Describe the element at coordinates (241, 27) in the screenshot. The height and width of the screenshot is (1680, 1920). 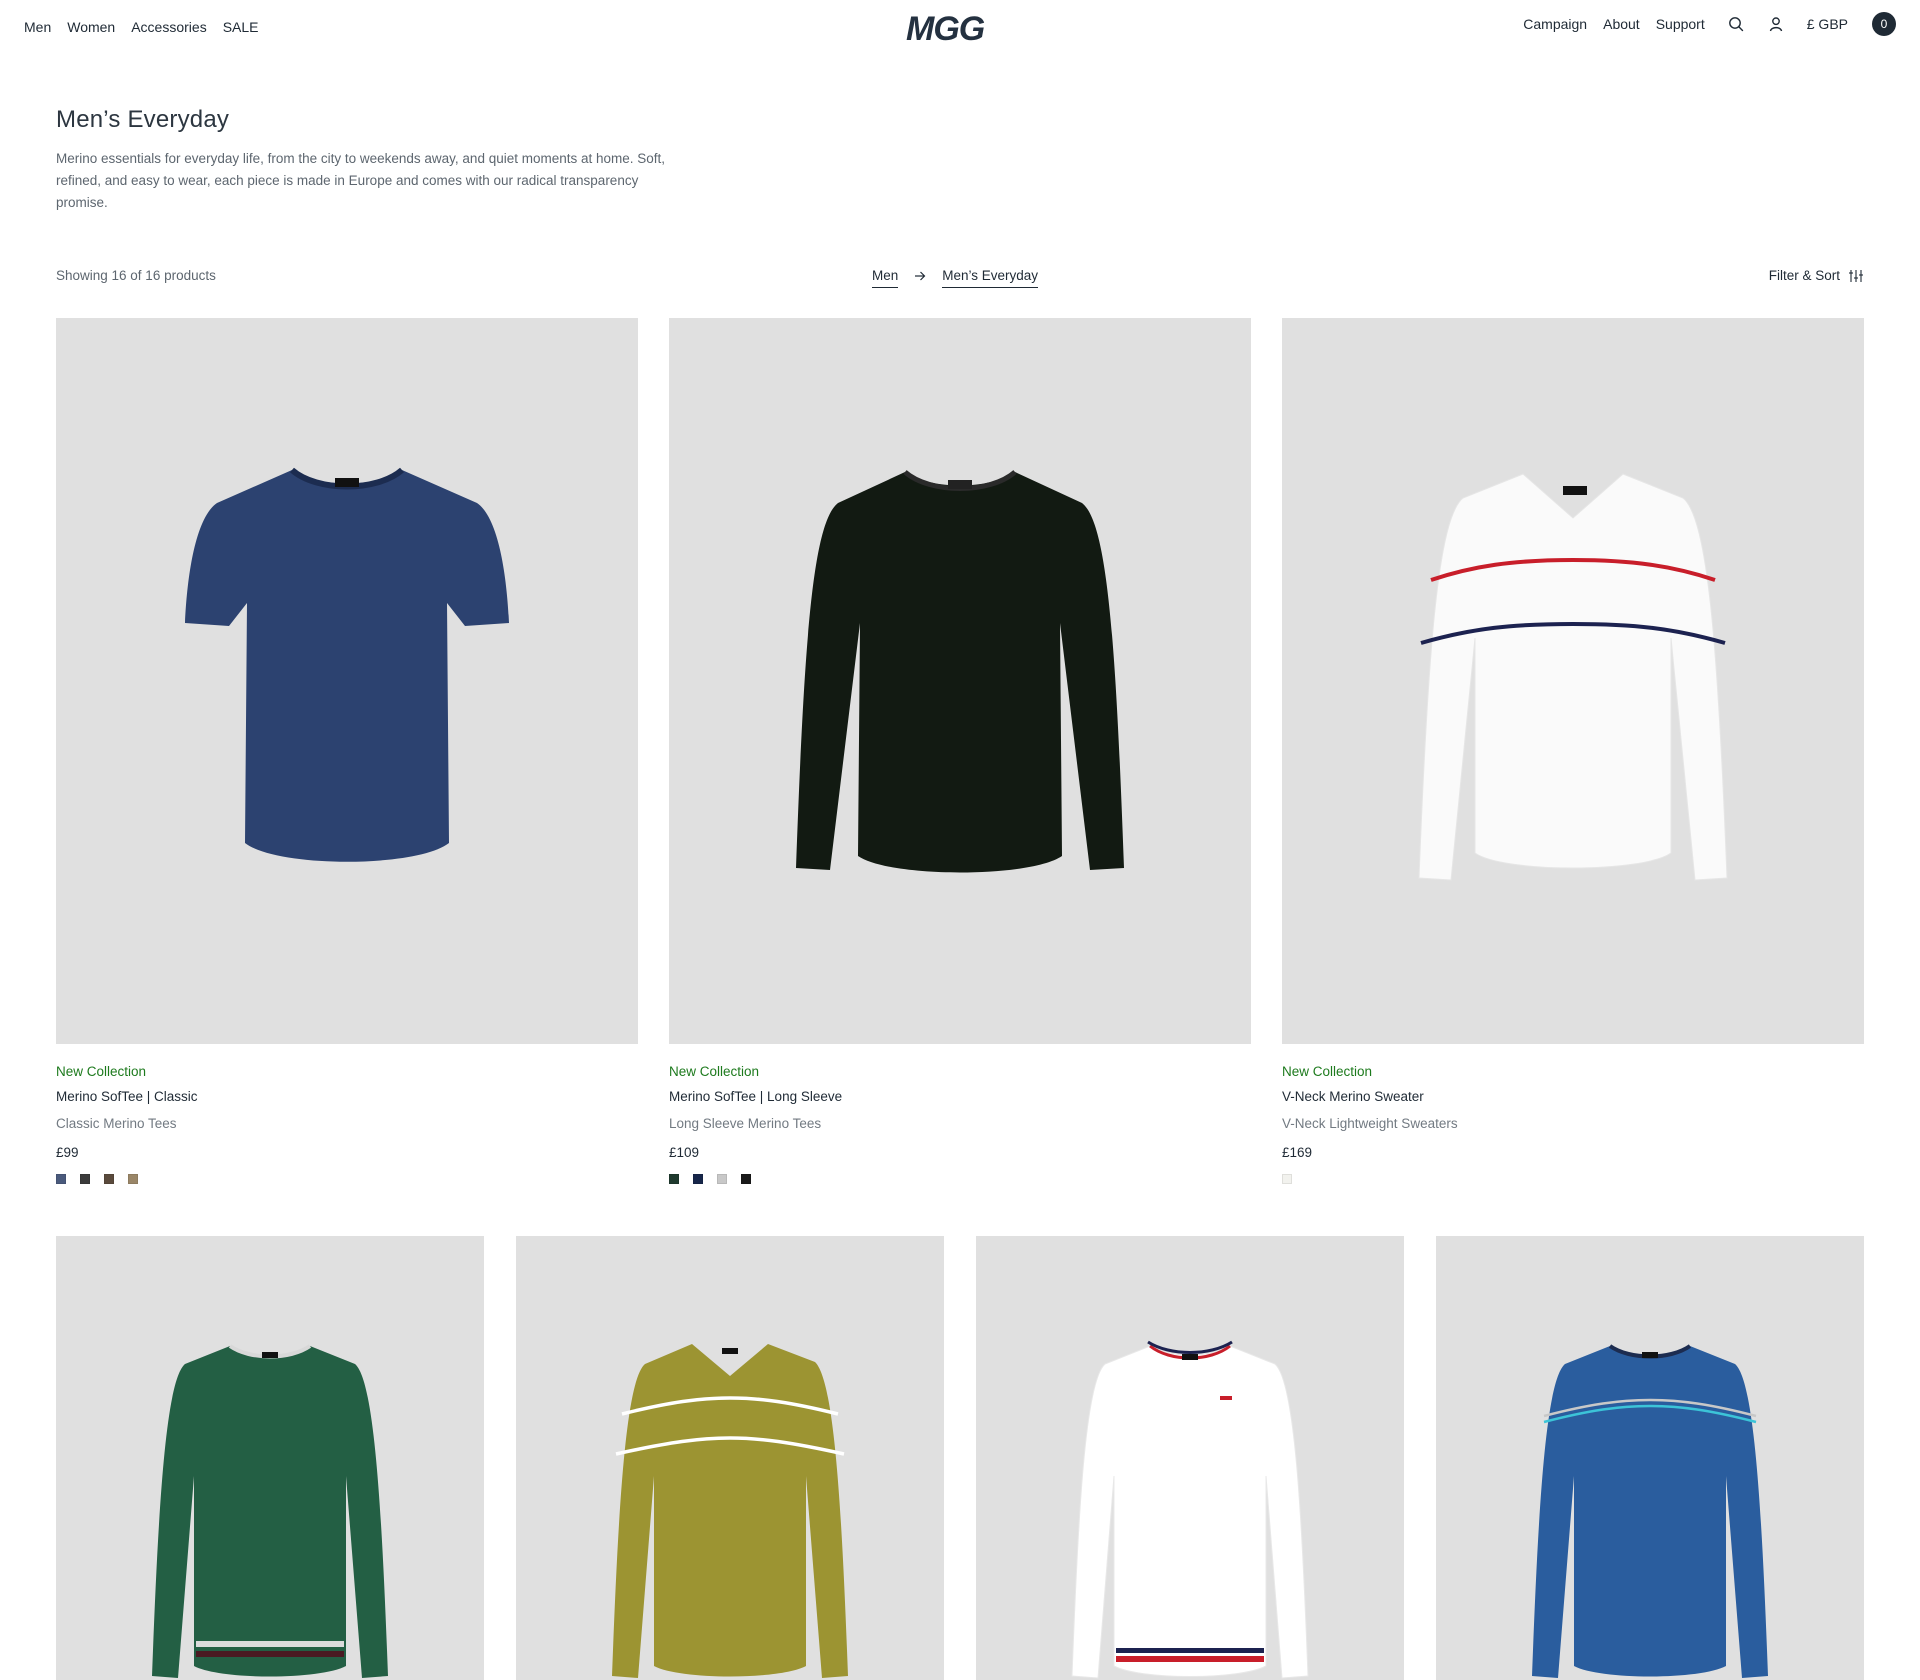
I see `nav-sale: SALE` at that location.